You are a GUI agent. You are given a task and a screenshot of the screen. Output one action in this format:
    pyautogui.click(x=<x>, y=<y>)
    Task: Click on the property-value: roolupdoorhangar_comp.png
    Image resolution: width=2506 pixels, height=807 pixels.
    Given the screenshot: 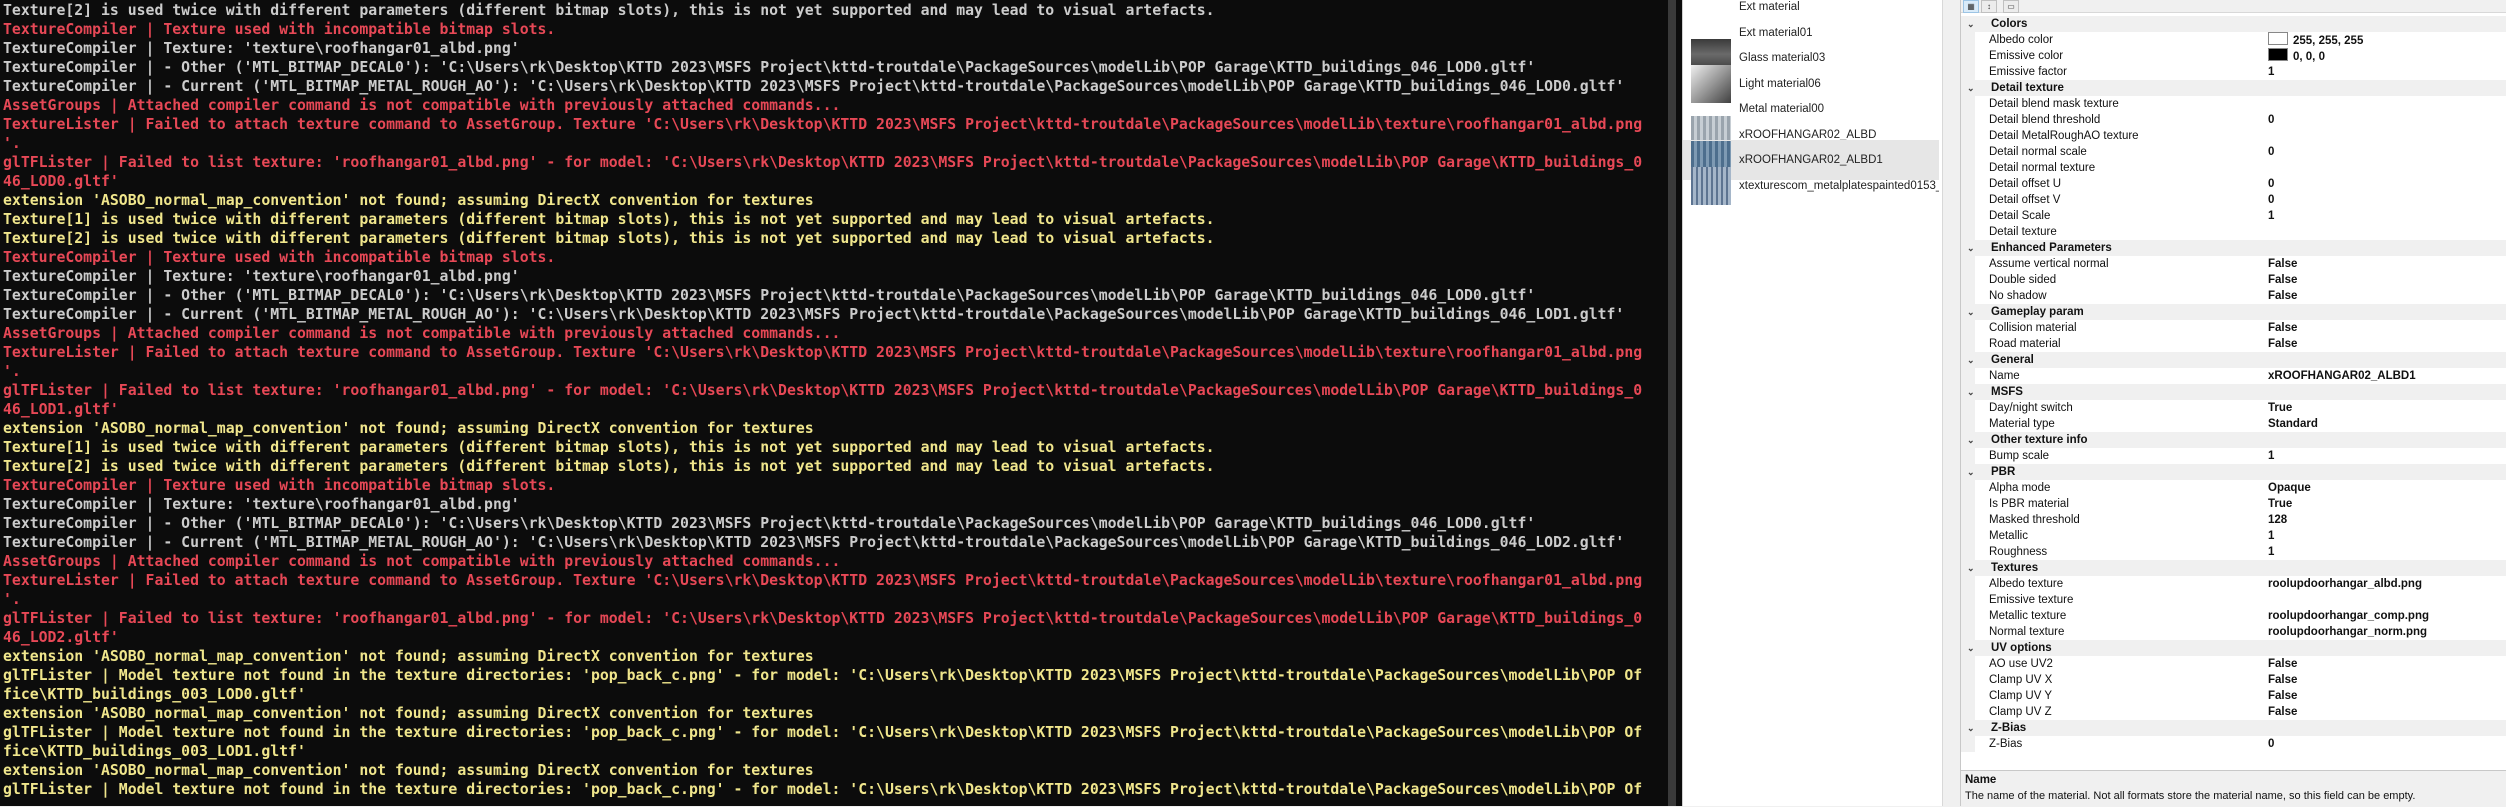 What is the action you would take?
    pyautogui.click(x=2348, y=616)
    